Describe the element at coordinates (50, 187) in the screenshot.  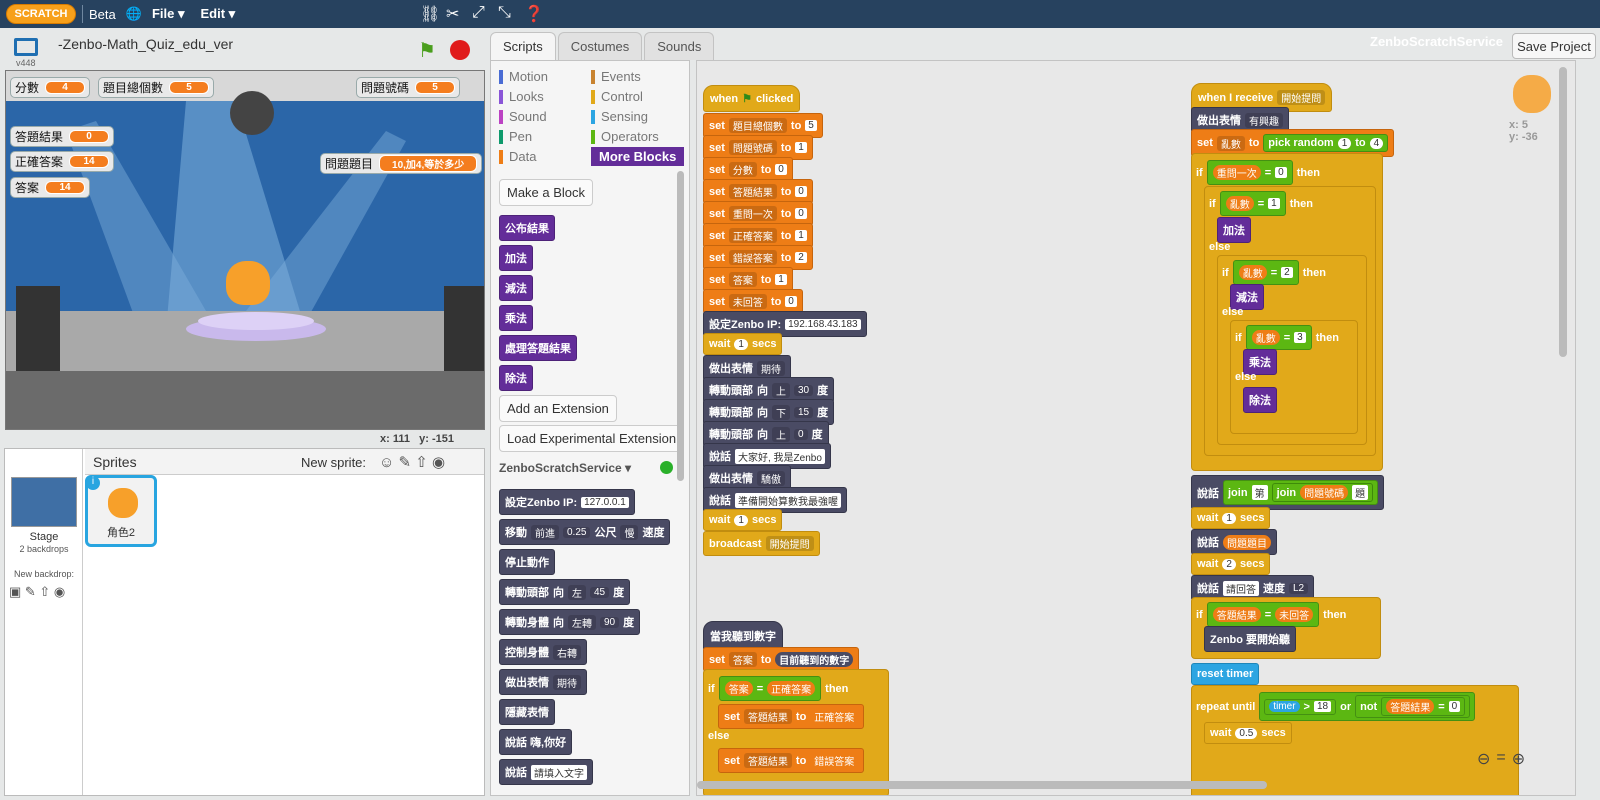
I see `monitor-answer: 答案 14` at that location.